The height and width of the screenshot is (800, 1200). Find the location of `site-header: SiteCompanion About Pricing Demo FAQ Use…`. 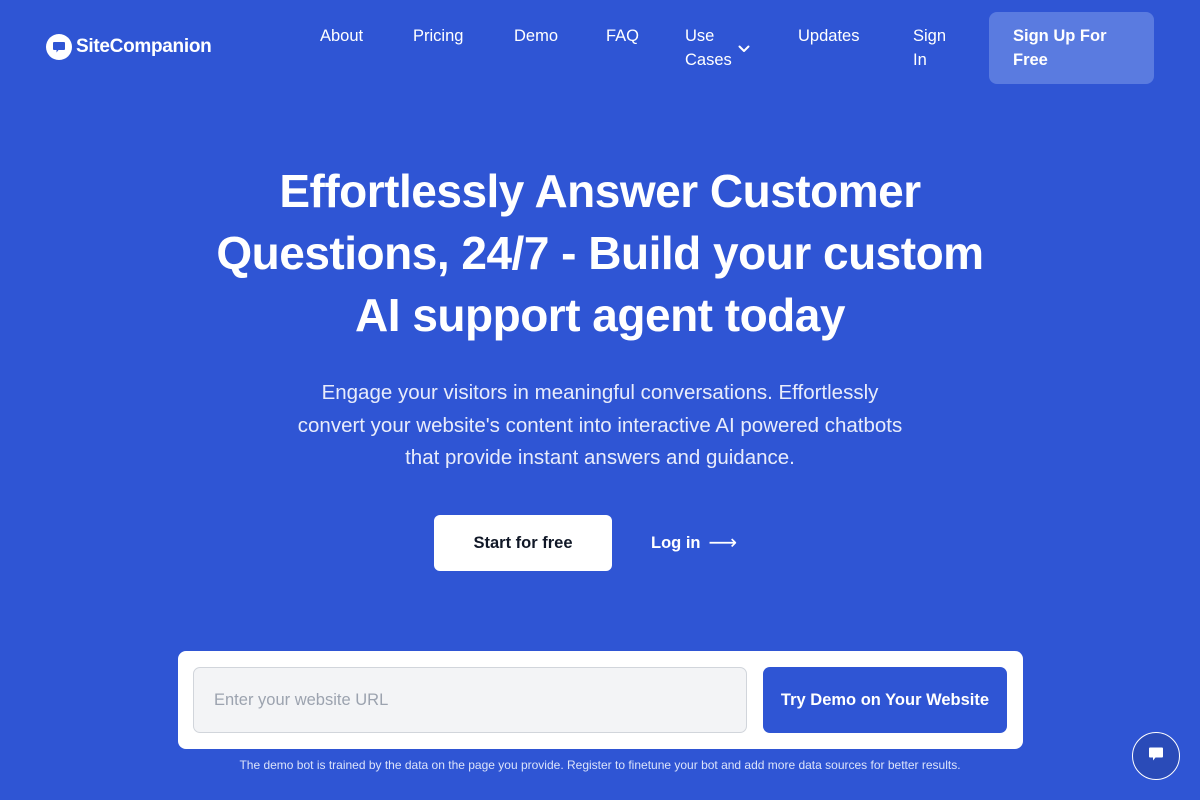

site-header: SiteCompanion About Pricing Demo FAQ Use… is located at coordinates (600, 48).